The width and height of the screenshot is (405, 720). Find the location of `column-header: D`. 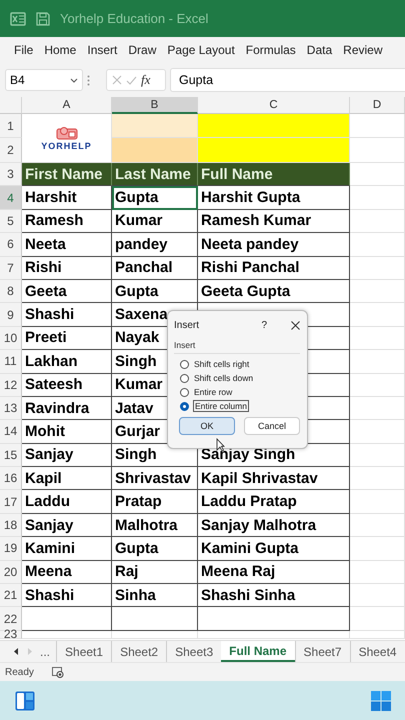

column-header: D is located at coordinates (377, 105).